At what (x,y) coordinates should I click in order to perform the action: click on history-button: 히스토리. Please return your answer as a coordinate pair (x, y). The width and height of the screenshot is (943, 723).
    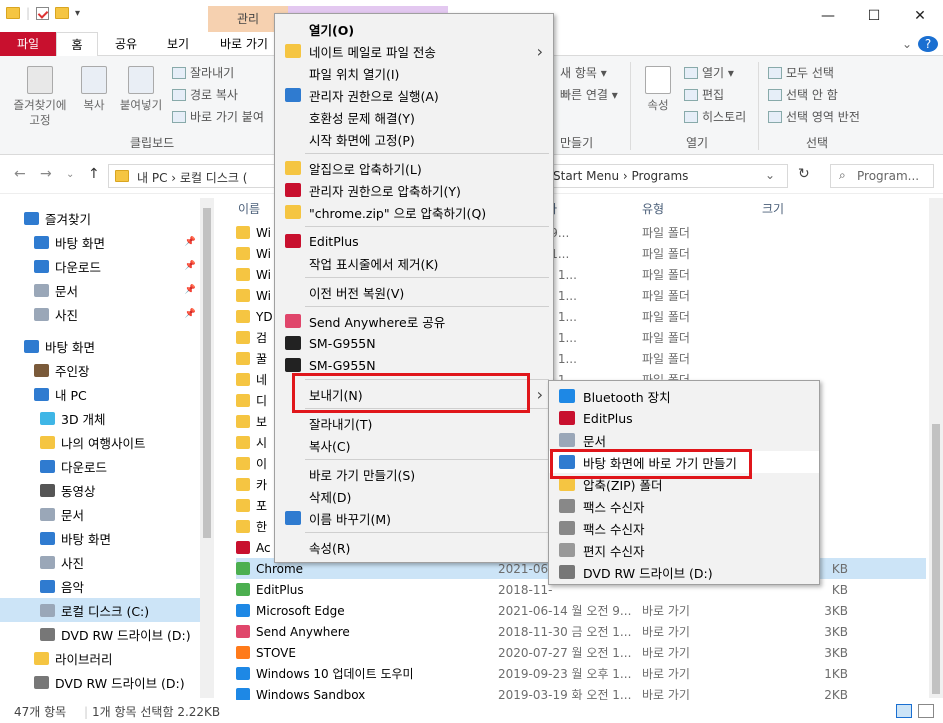
    Looking at the image, I should click on (715, 116).